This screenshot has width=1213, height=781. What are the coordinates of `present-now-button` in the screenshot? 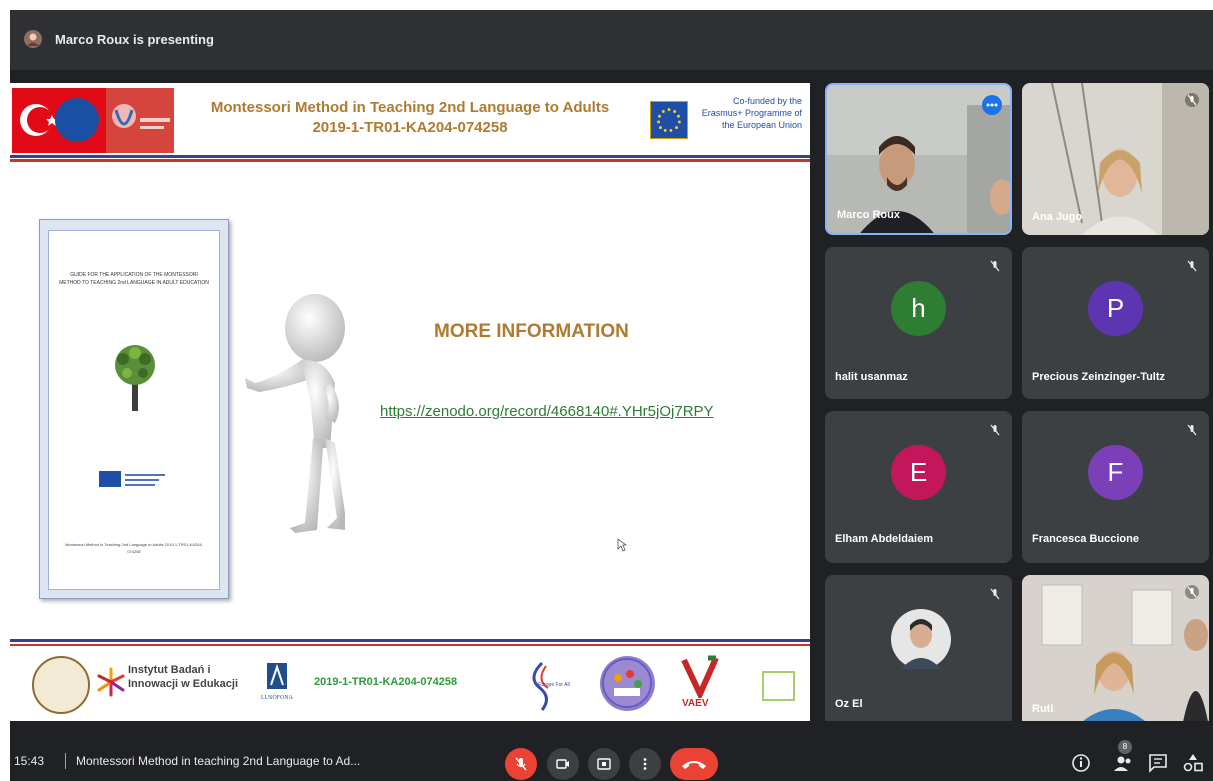 It's located at (604, 764).